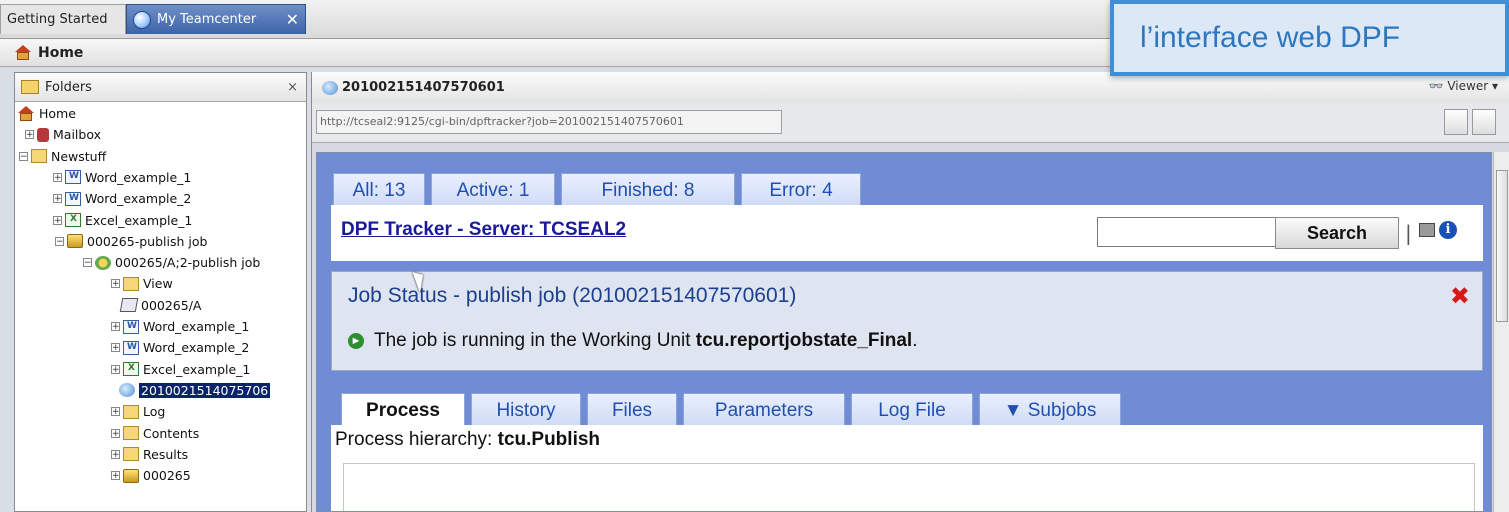 The image size is (1509, 512). I want to click on tab-getting-started-label: Getting Started, so click(57, 19).